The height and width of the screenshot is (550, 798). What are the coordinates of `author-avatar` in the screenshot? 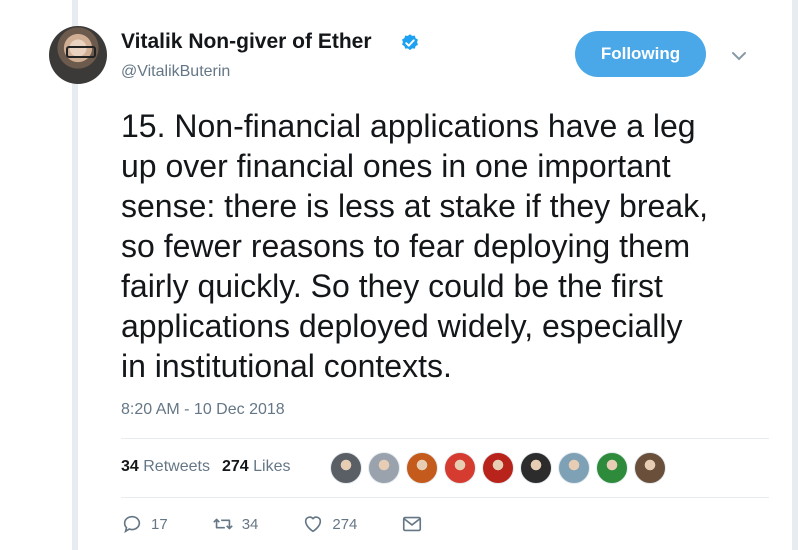 It's located at (78, 55).